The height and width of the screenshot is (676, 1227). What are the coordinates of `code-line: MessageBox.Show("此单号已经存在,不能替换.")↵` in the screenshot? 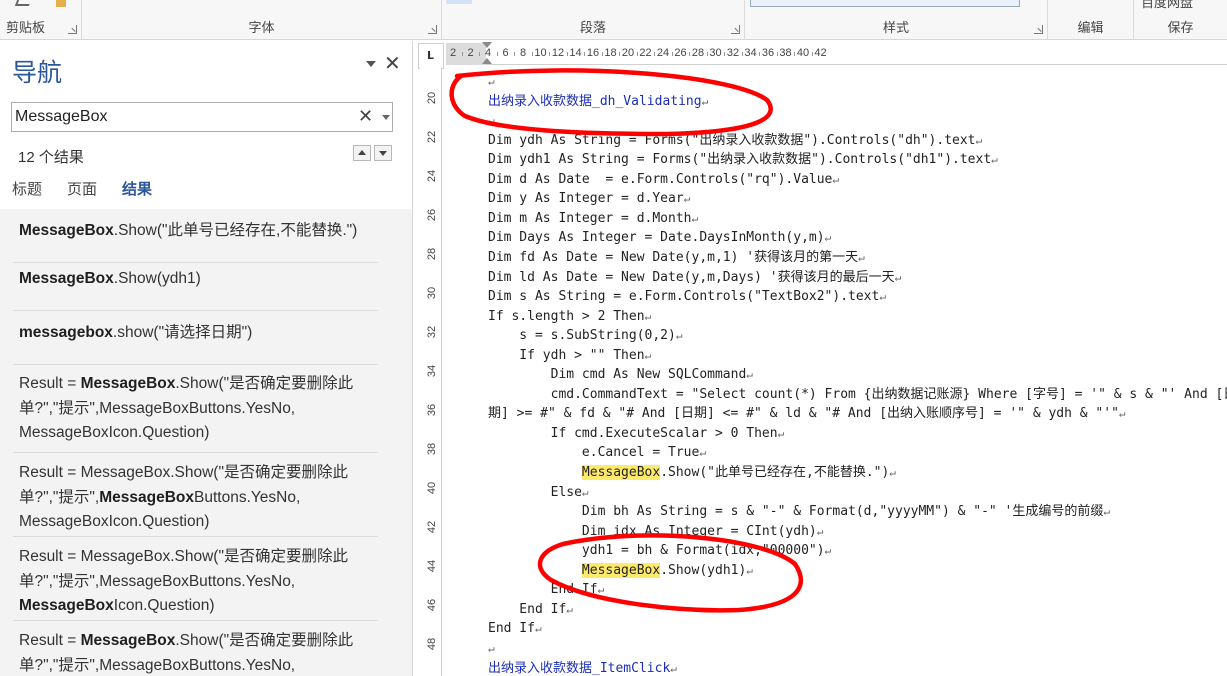 It's located at (738, 472).